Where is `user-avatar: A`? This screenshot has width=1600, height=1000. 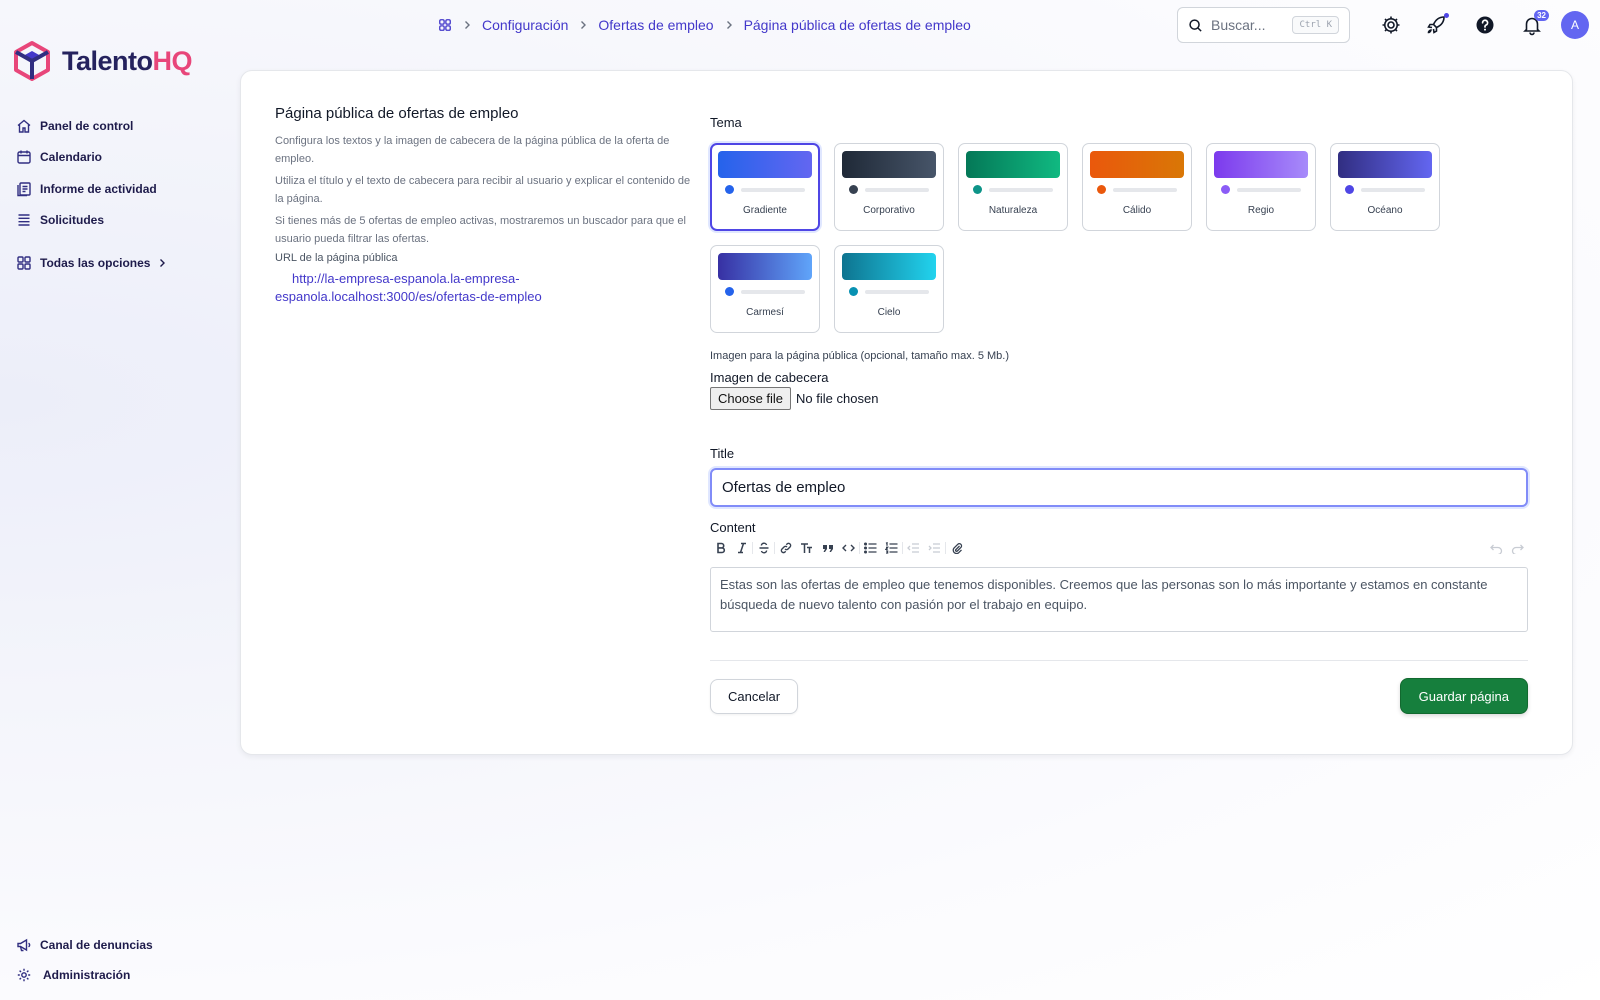 user-avatar: A is located at coordinates (1575, 25).